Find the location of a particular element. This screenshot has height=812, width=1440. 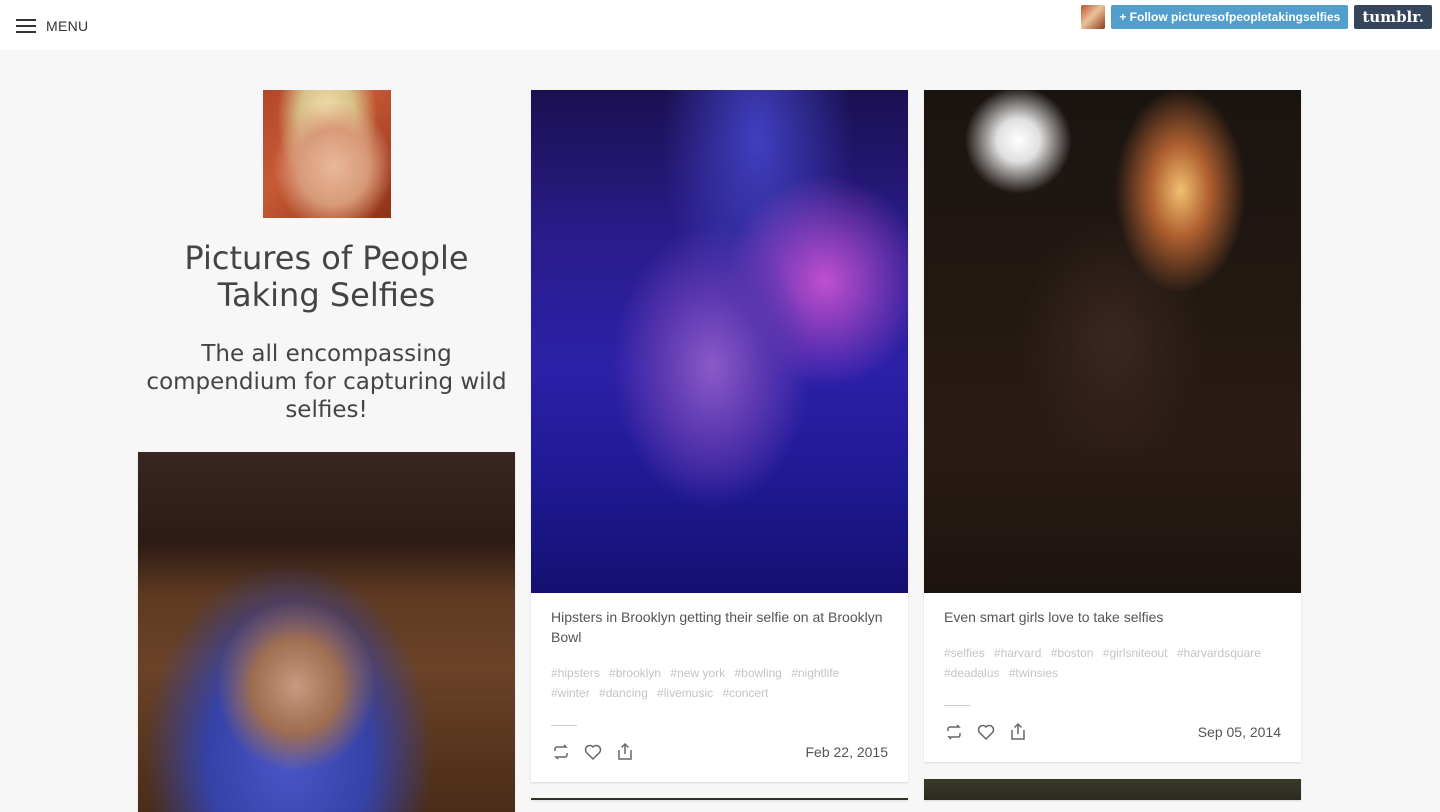

photo-post-next-right is located at coordinates (1112, 789).